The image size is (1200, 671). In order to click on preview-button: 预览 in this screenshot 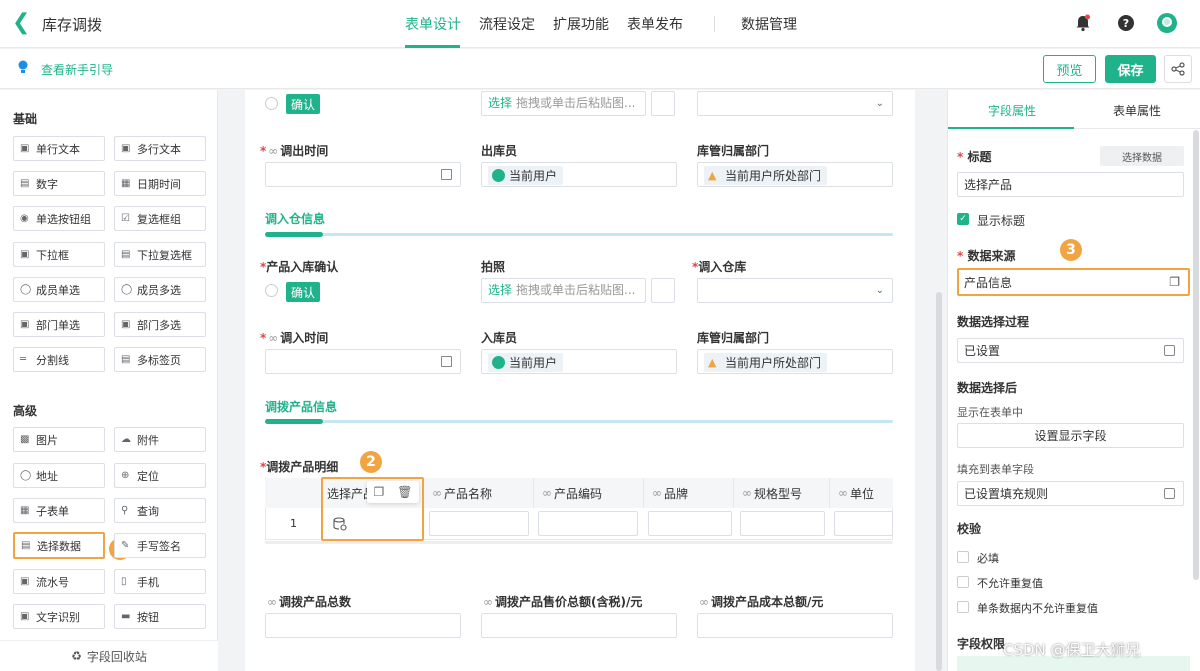, I will do `click(1069, 69)`.